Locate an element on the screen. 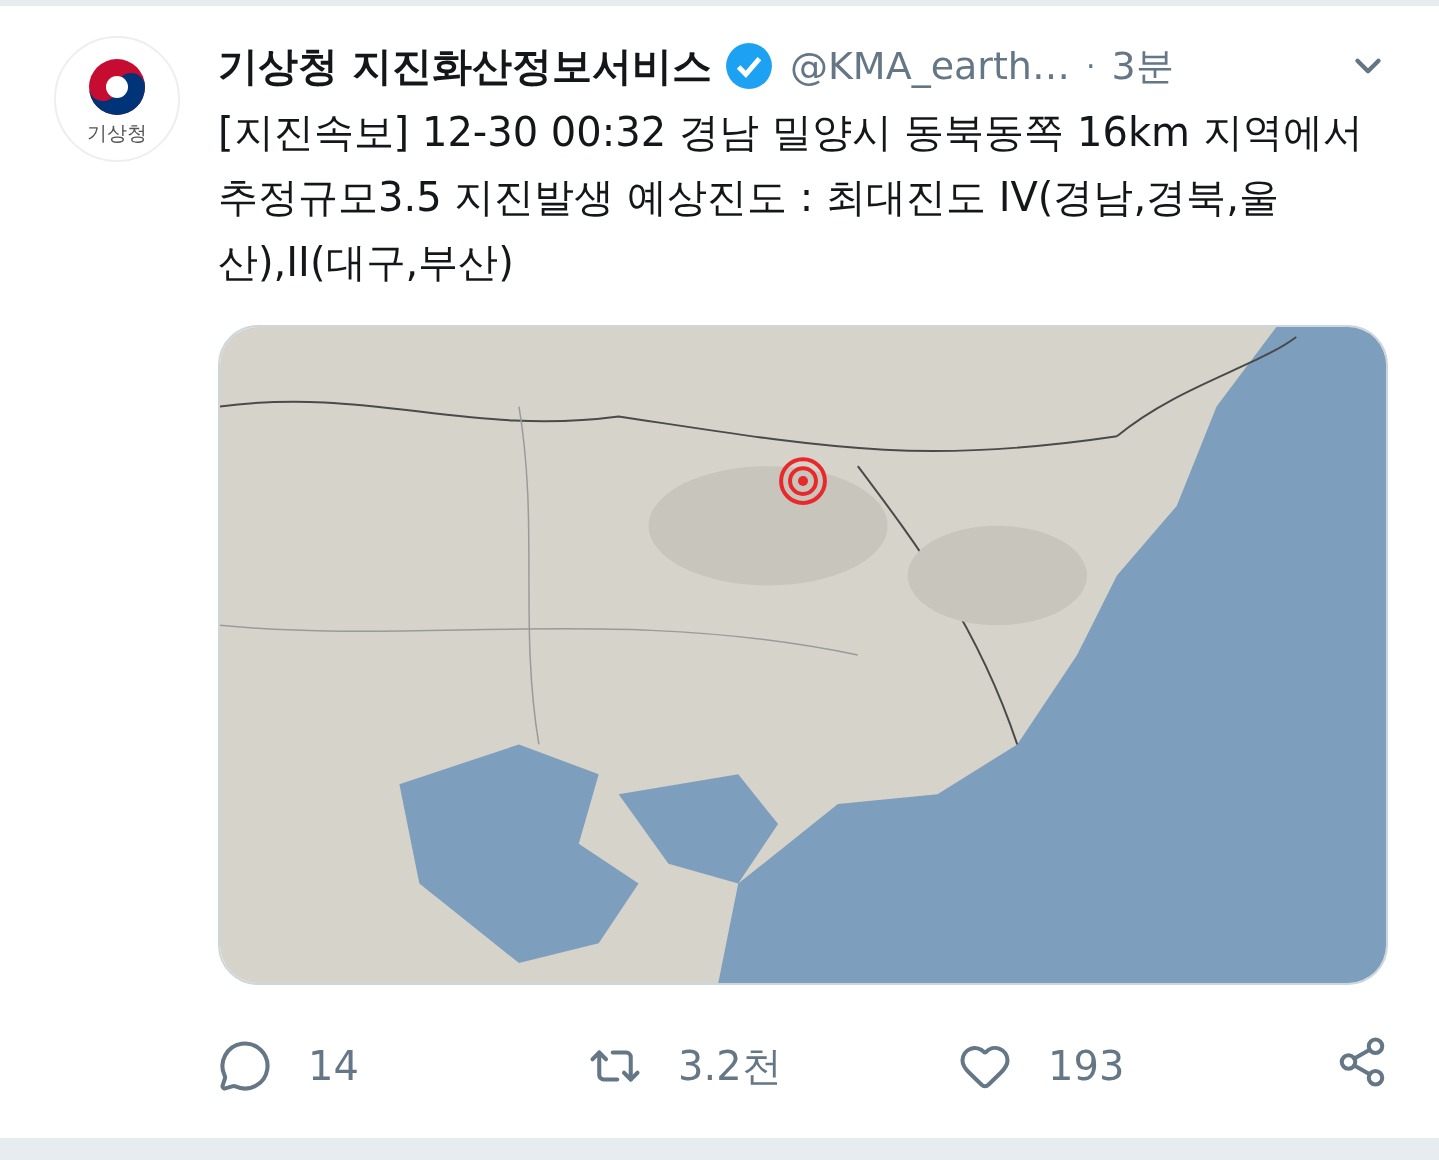 This screenshot has height=1160, width=1439. avatar-label: 기상청 is located at coordinates (117, 133).